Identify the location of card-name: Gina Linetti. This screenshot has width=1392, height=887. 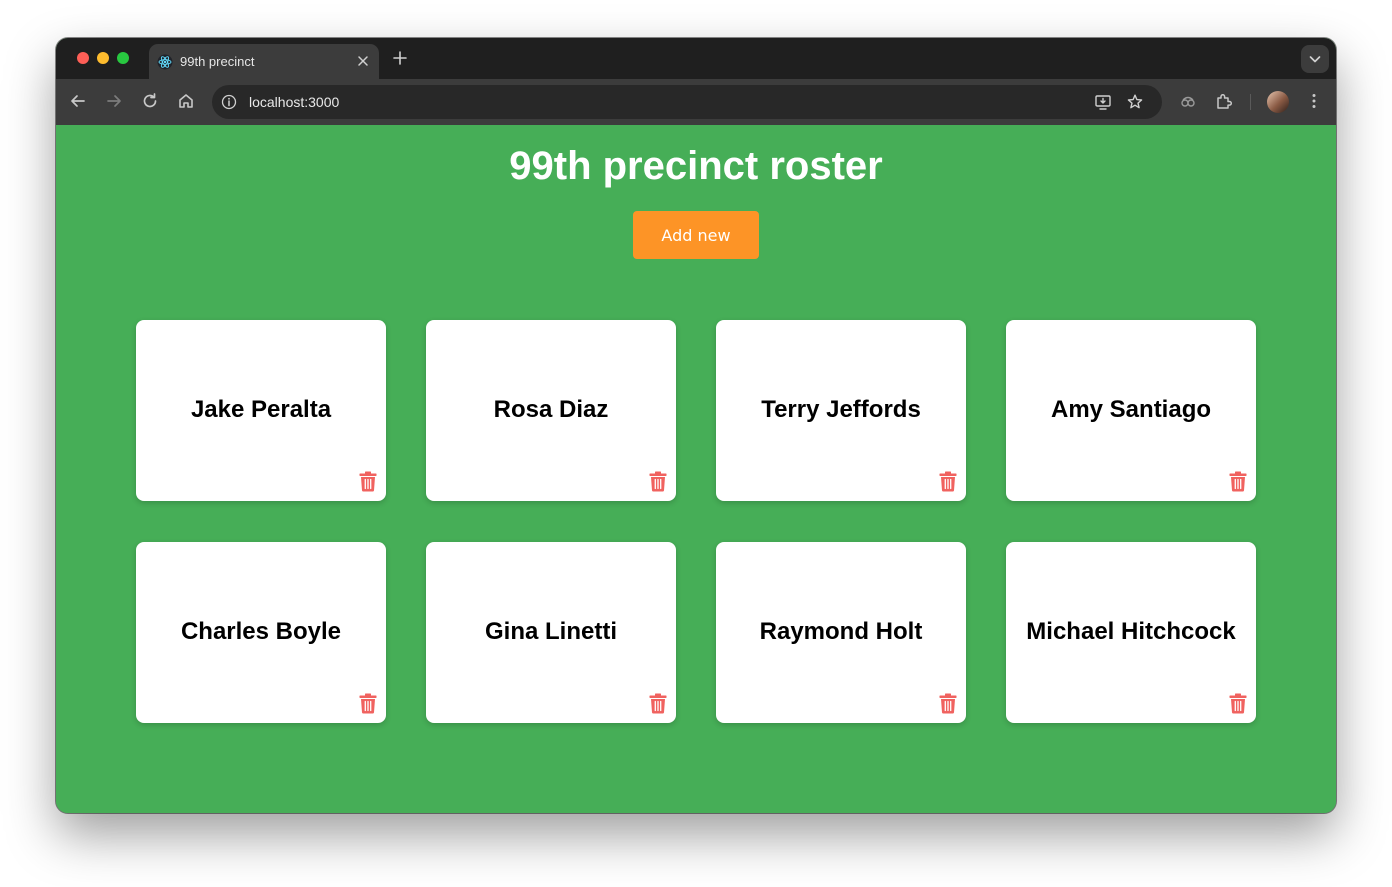
(551, 631).